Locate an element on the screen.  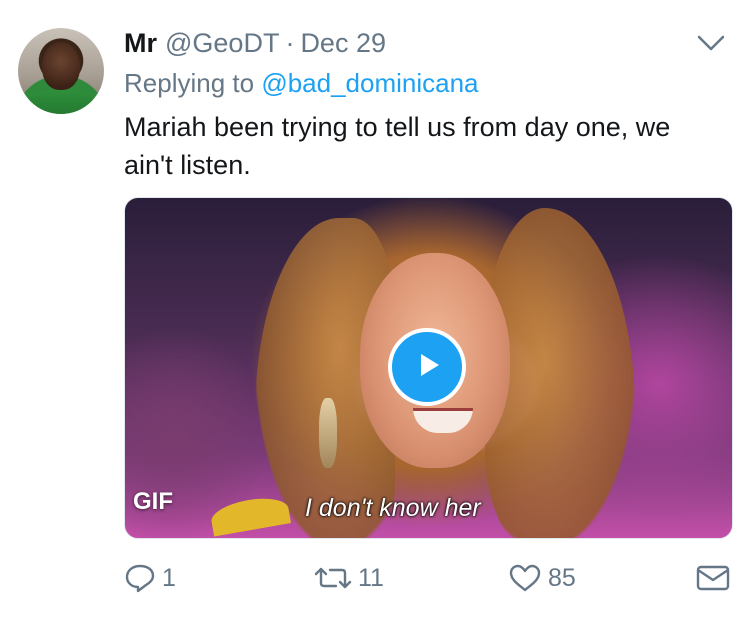
chevron-down-icon is located at coordinates (711, 43).